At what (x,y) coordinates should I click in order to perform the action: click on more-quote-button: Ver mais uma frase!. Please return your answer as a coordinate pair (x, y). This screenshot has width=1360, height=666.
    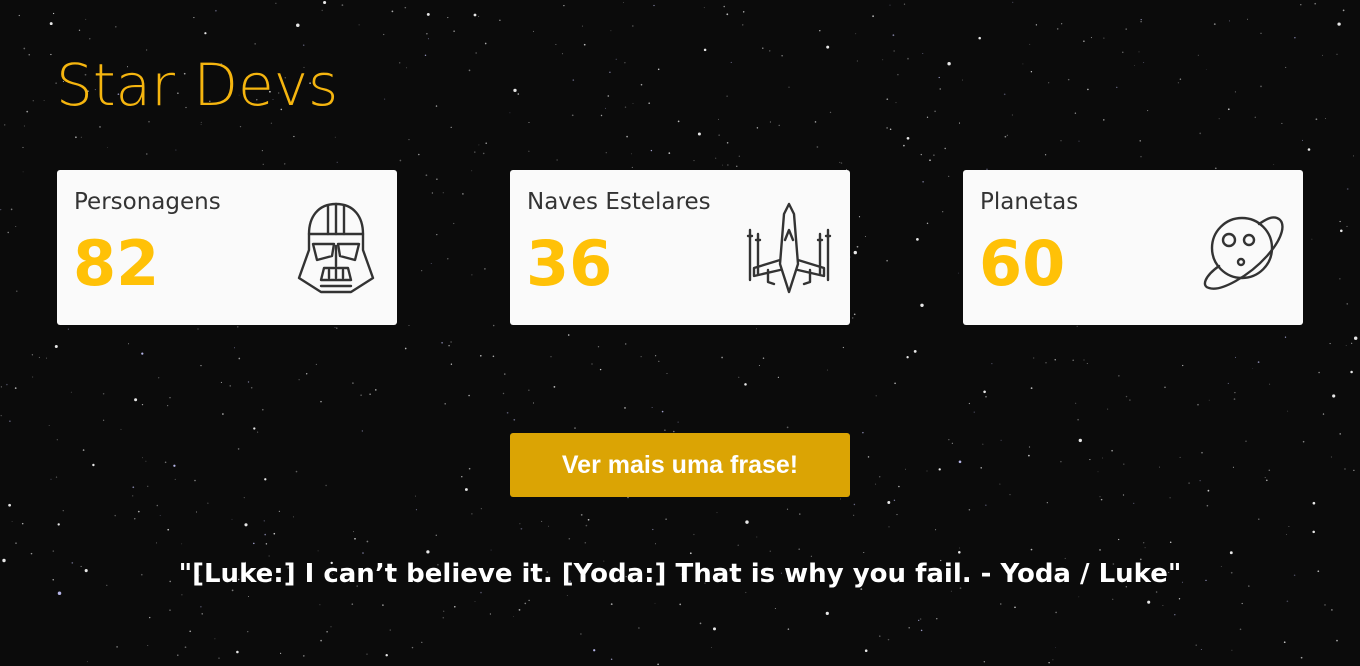
    Looking at the image, I should click on (680, 465).